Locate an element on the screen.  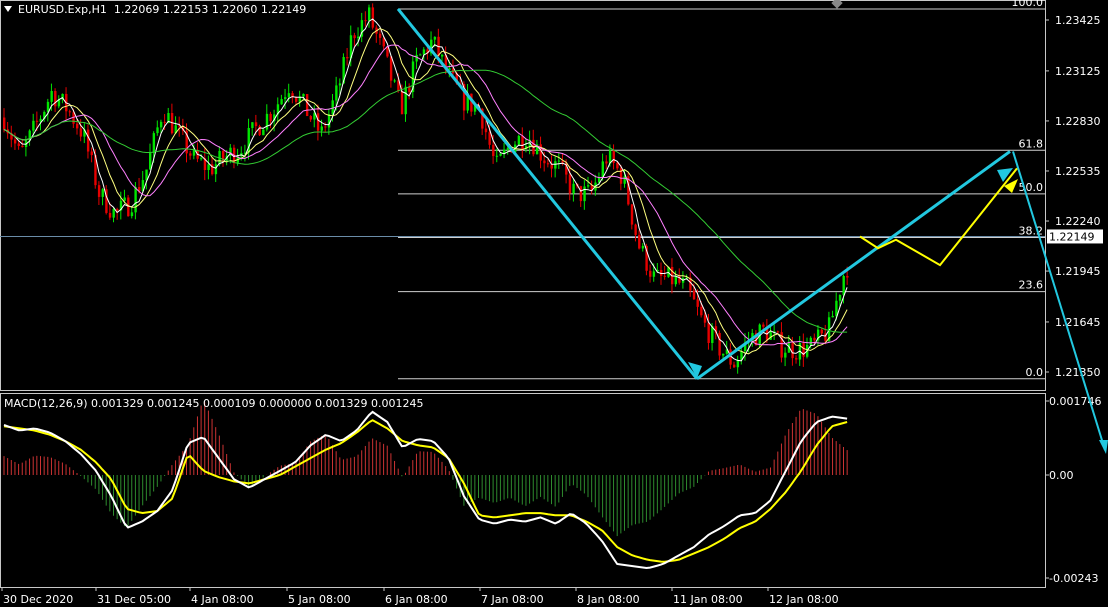
price-tick-label: 1.23125 is located at coordinates (1078, 71).